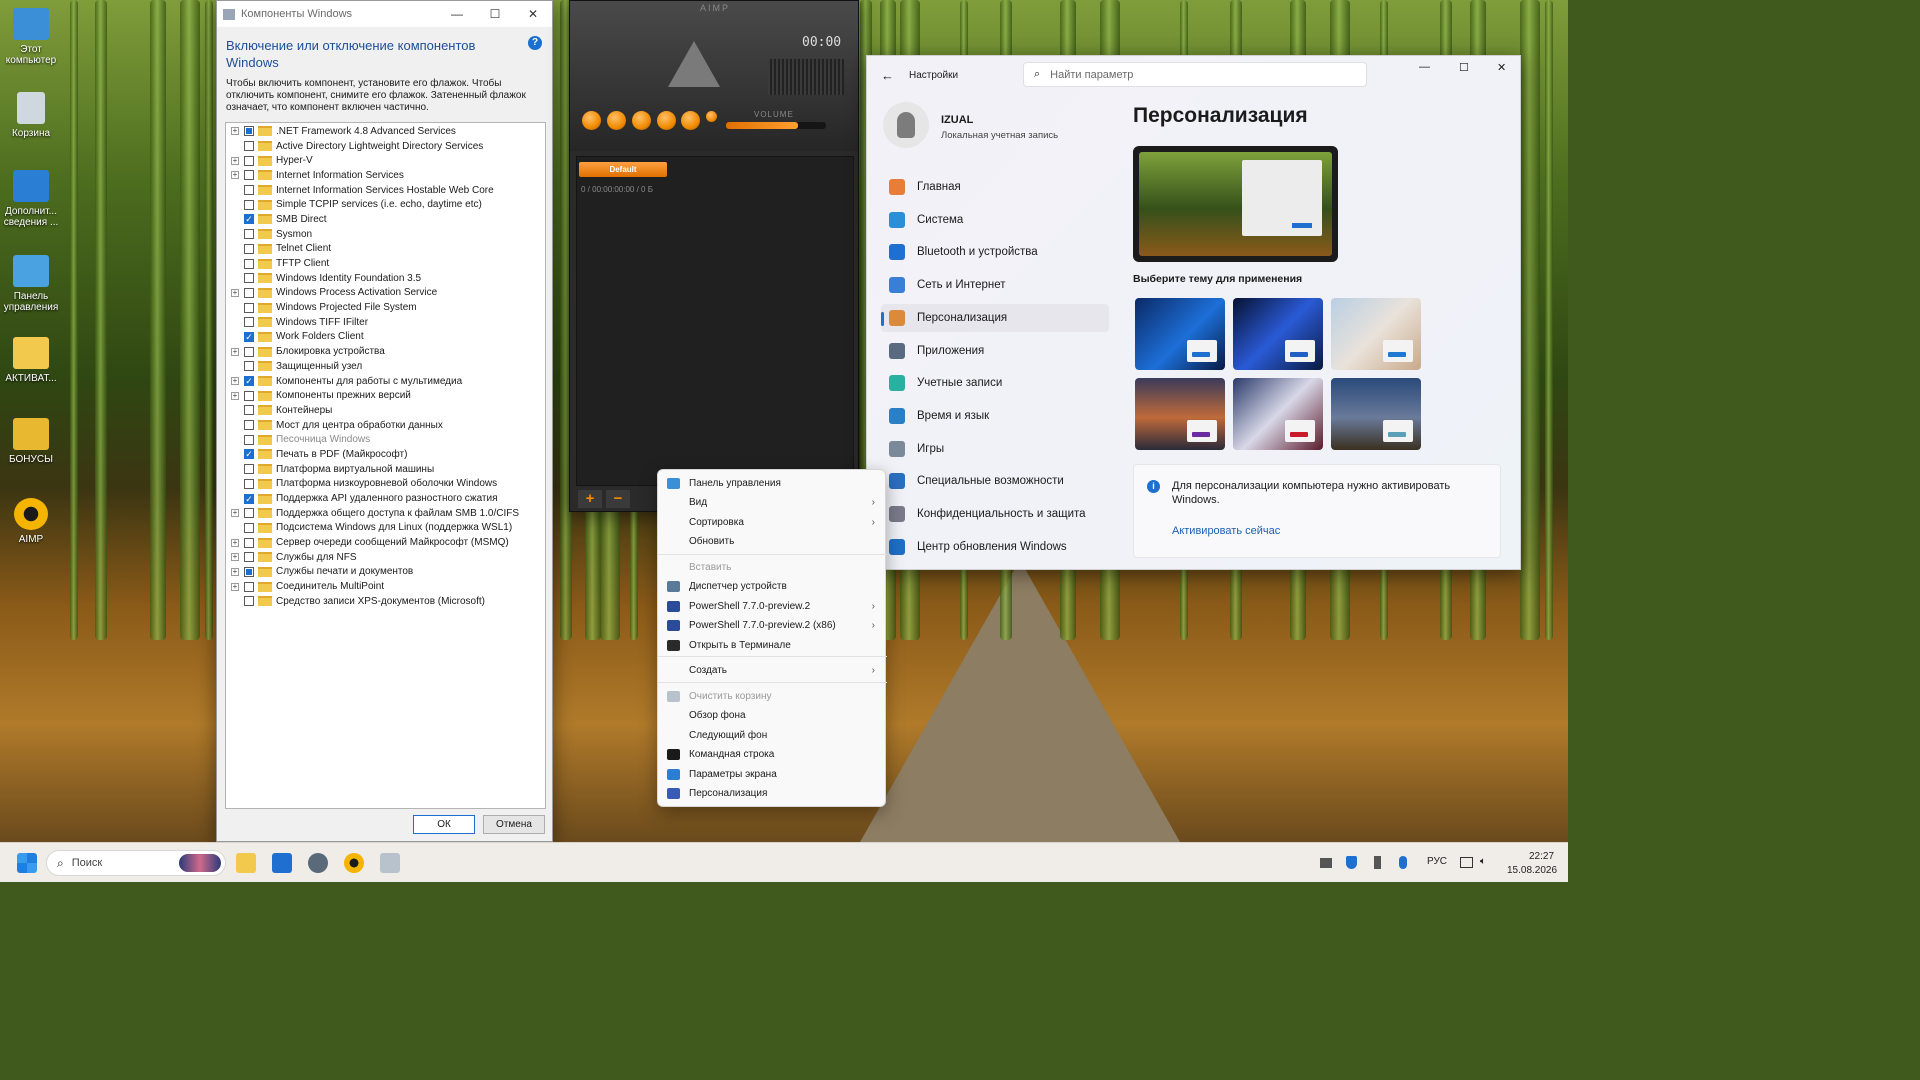  What do you see at coordinates (385, 469) in the screenshot?
I see `feature-row: Платформа виртуальной машины` at bounding box center [385, 469].